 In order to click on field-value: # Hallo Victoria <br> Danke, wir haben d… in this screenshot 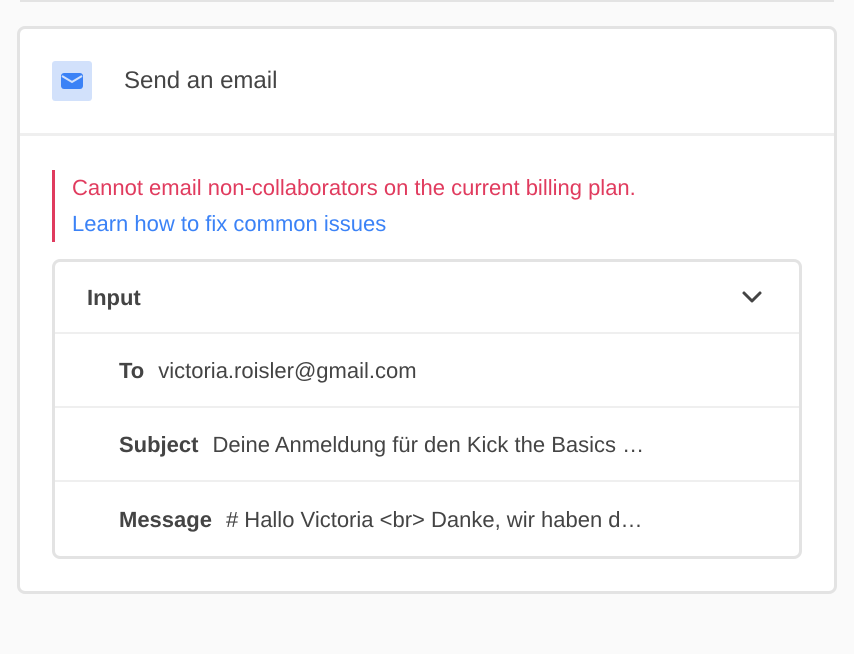, I will do `click(434, 520)`.